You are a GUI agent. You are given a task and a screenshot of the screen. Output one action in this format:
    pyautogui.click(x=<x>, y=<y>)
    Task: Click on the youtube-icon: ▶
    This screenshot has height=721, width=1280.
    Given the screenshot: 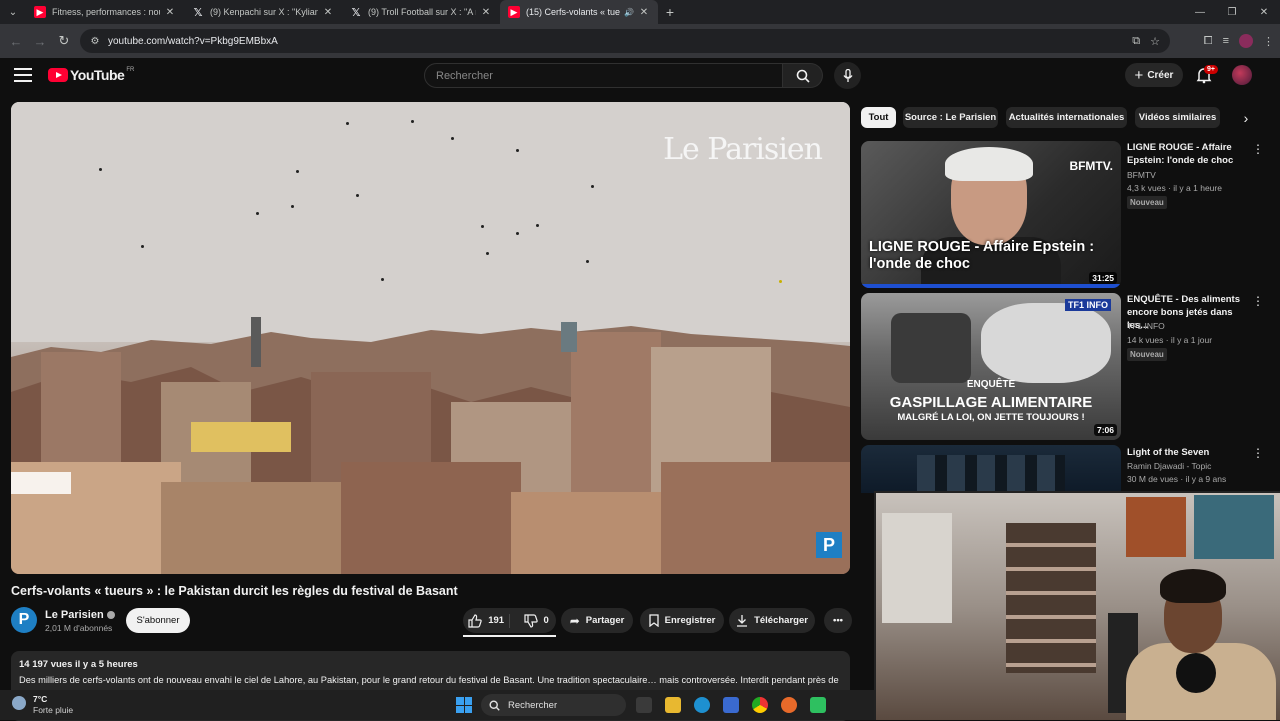 What is the action you would take?
    pyautogui.click(x=514, y=12)
    